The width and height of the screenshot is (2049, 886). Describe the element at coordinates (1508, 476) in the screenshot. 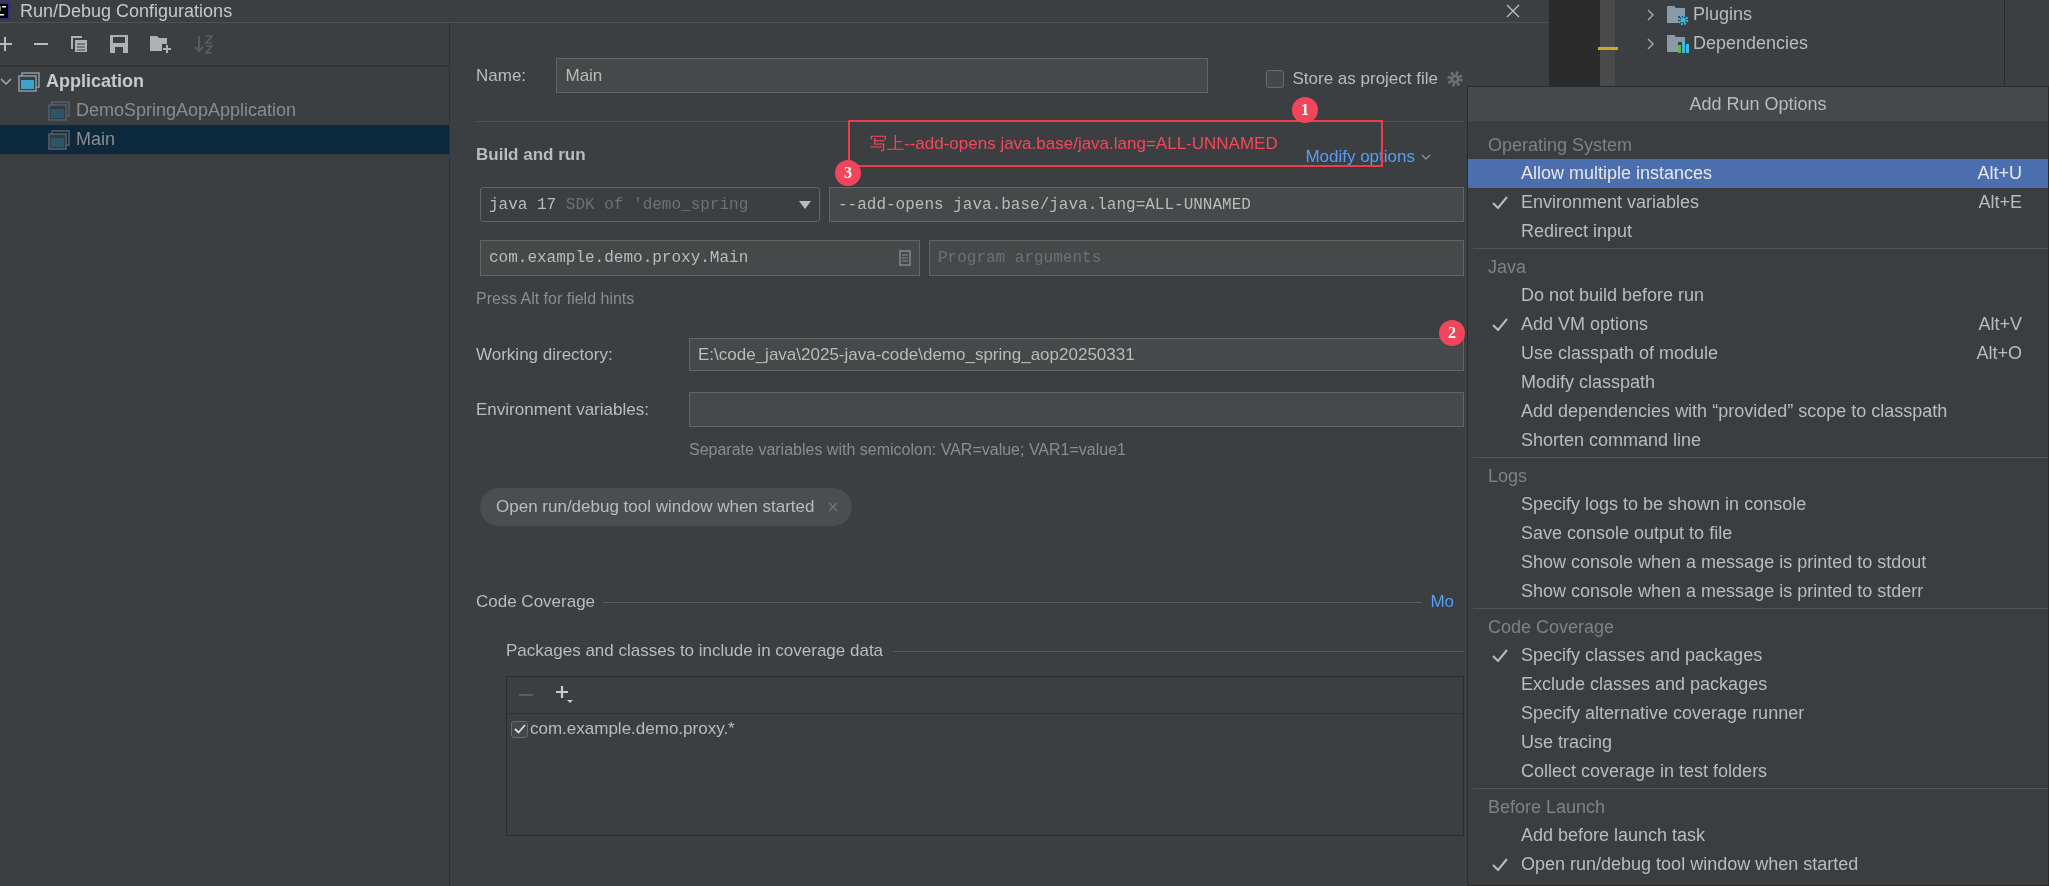

I see `group-title: Logs` at that location.